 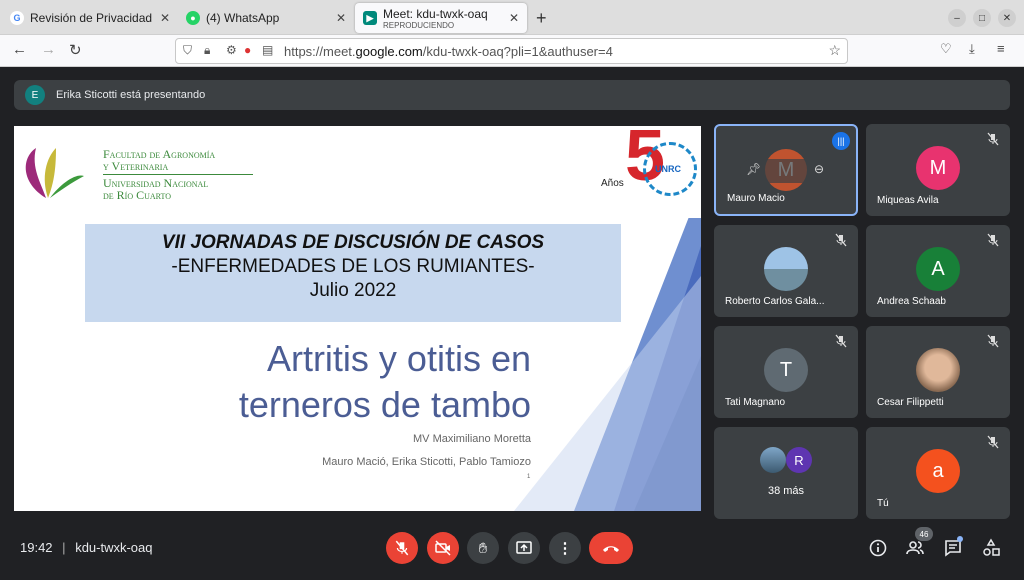 I want to click on mic-toggle-button, so click(x=402, y=548).